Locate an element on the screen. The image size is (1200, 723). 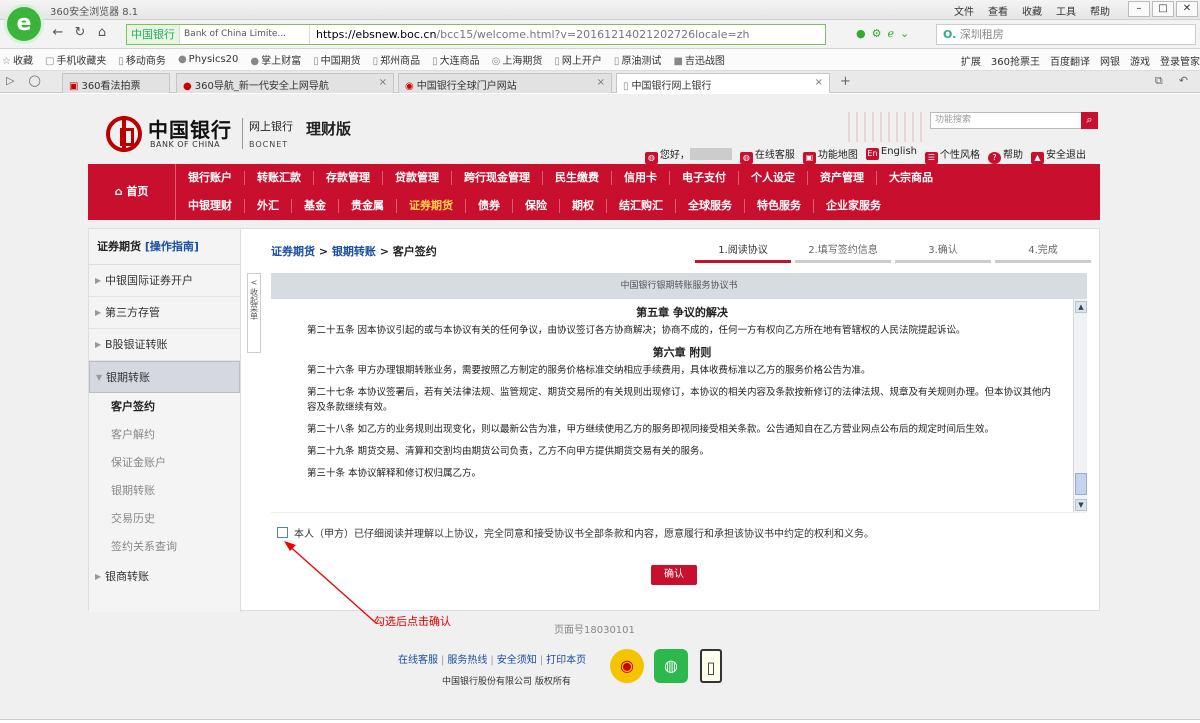
nav-item: 中银理财 is located at coordinates (210, 206).